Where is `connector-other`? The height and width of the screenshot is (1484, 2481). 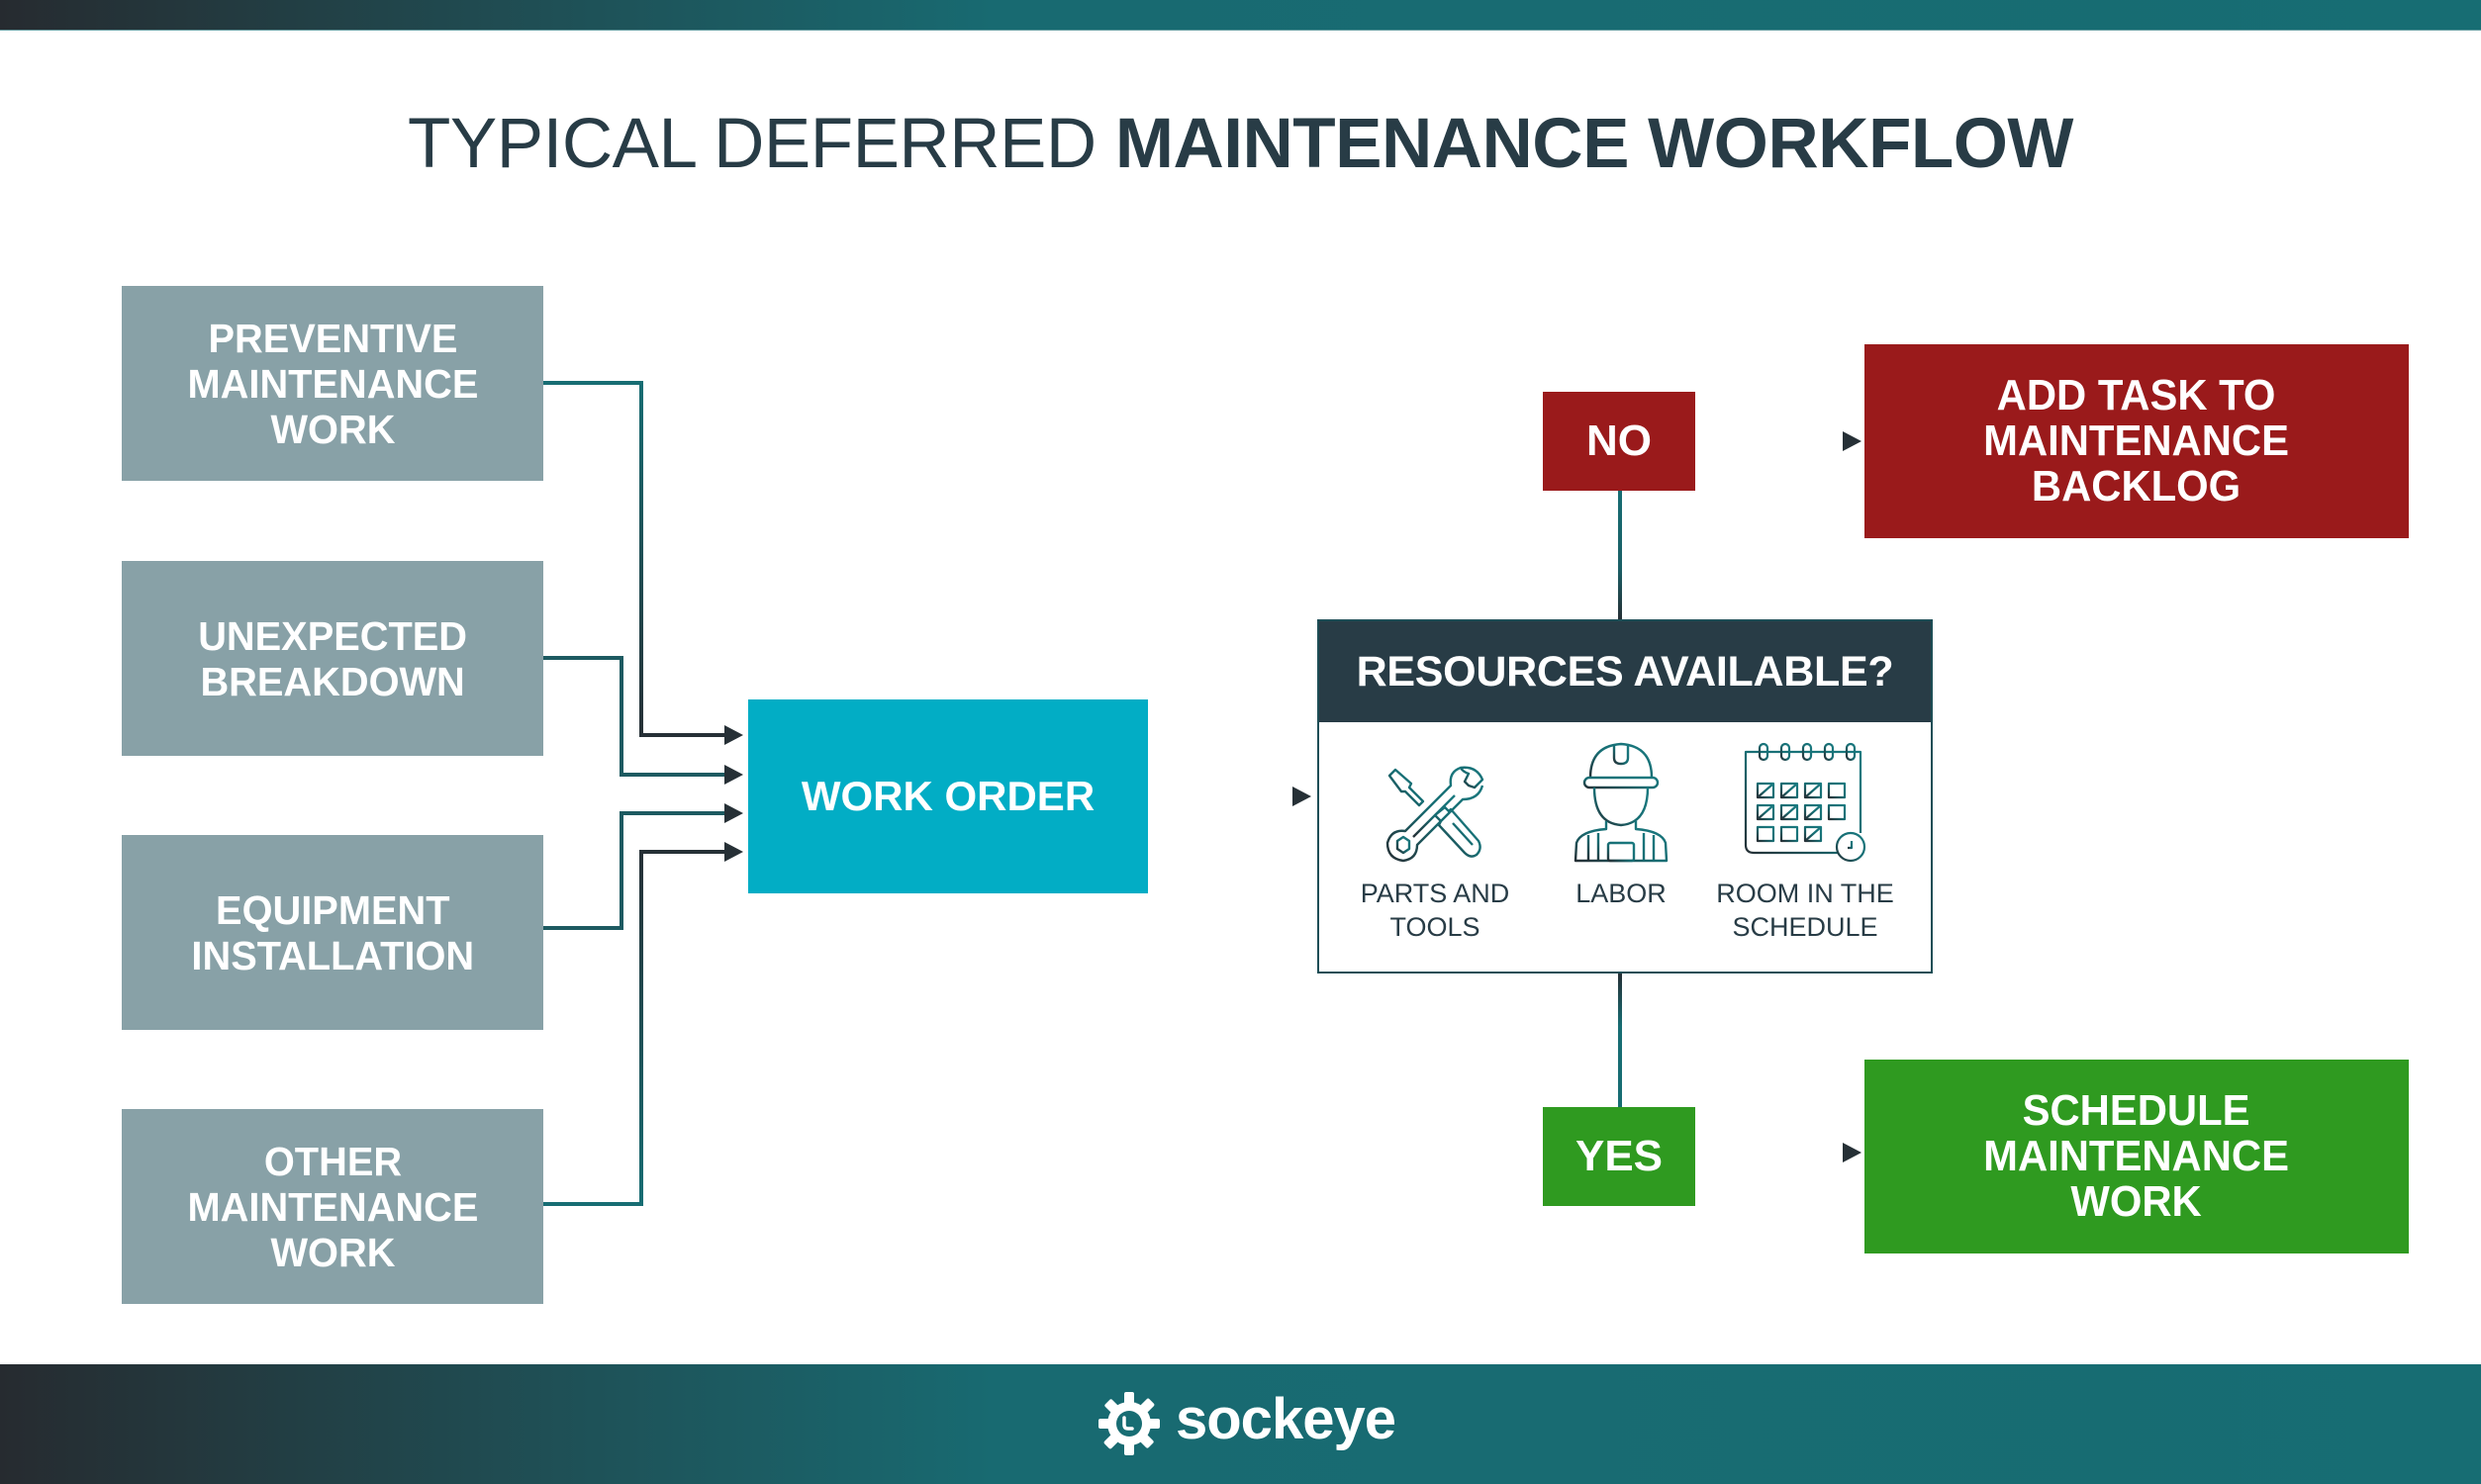
connector-other is located at coordinates (635, 1028).